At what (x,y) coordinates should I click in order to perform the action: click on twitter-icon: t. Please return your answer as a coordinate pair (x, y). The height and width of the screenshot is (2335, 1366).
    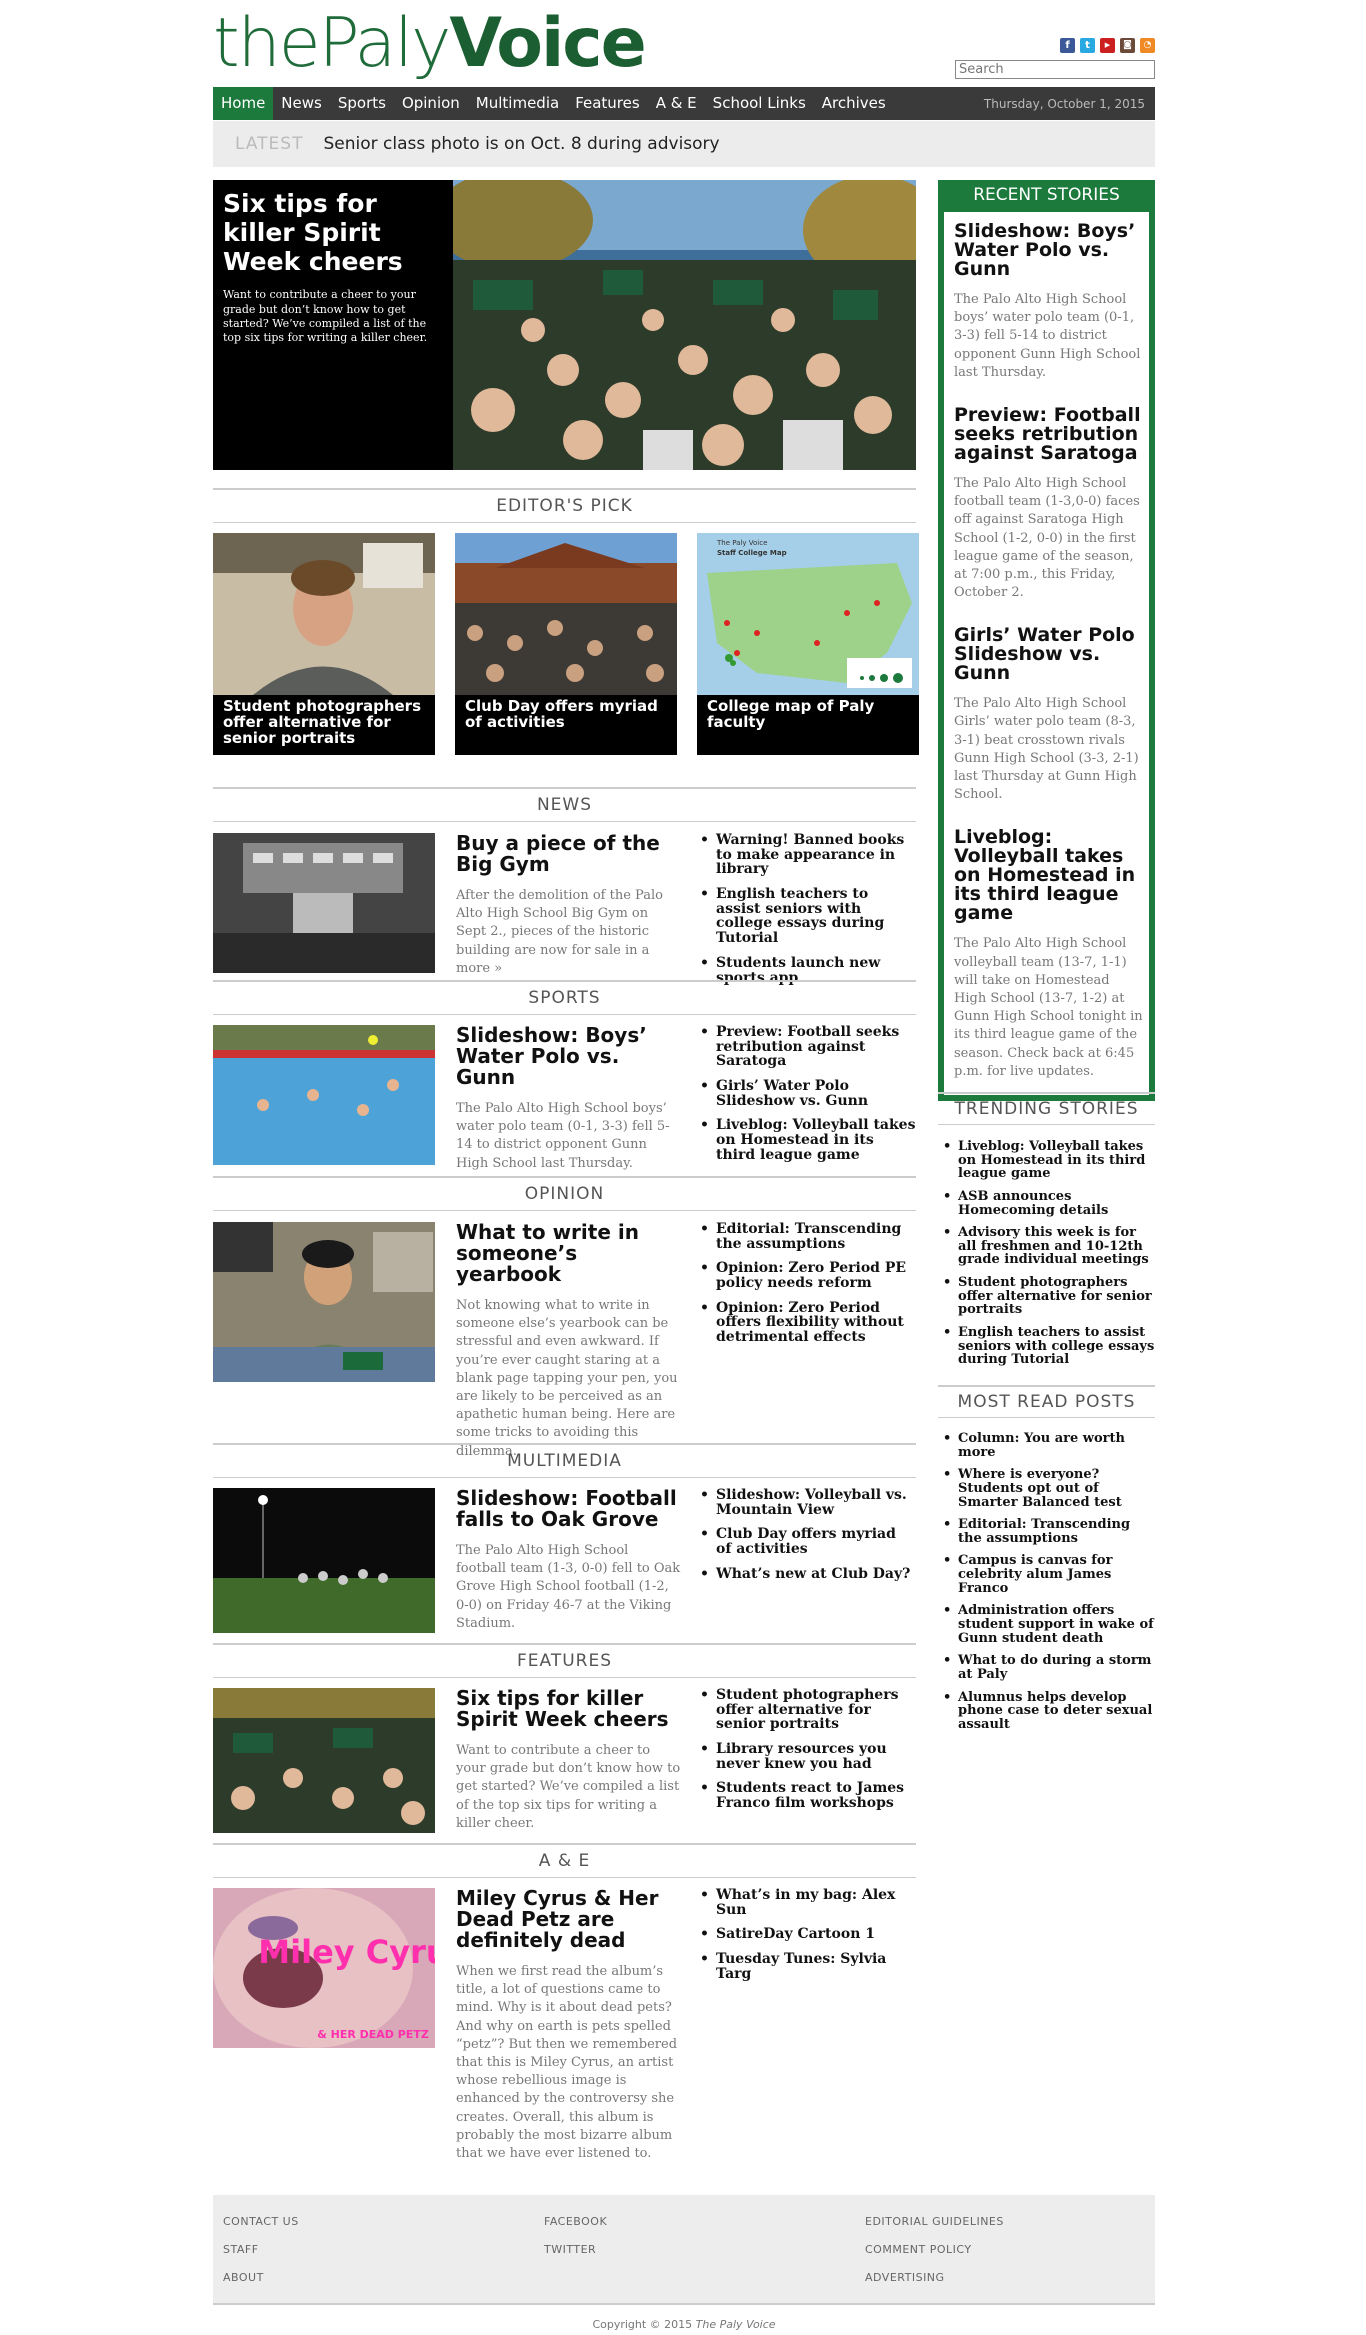
    Looking at the image, I should click on (1087, 45).